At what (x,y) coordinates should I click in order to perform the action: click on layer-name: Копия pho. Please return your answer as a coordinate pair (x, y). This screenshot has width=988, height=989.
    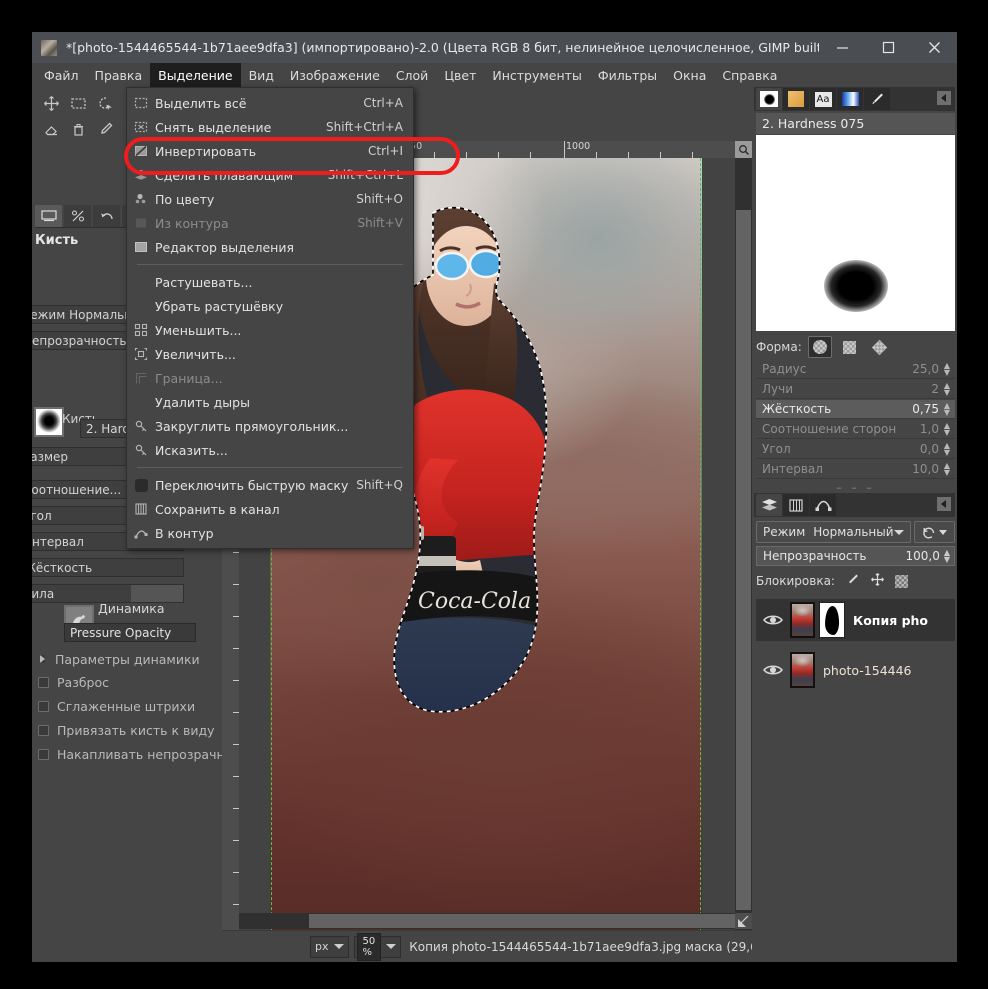
    Looking at the image, I should click on (890, 620).